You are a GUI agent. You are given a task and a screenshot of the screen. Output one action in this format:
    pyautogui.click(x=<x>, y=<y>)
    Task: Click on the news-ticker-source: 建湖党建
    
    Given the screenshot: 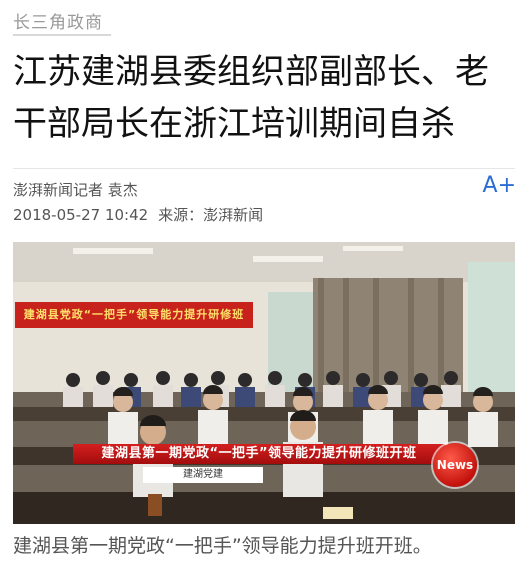 What is the action you would take?
    pyautogui.click(x=203, y=475)
    